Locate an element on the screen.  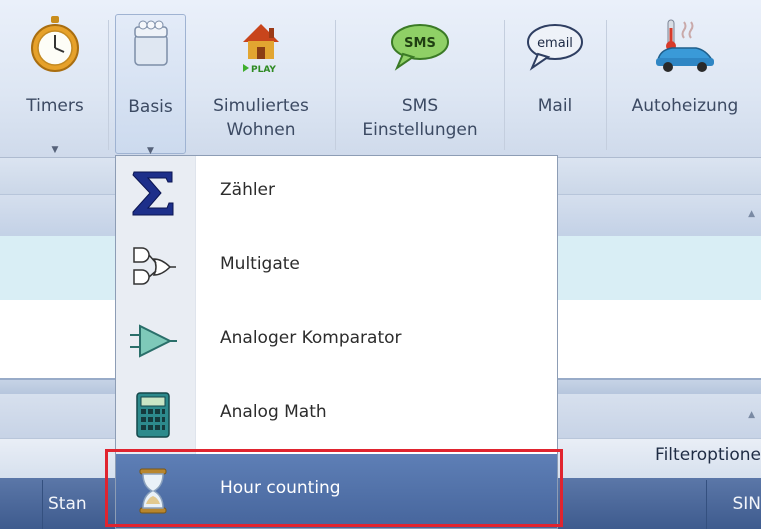
email-bubble-icon: email is located at coordinates (555, 47).